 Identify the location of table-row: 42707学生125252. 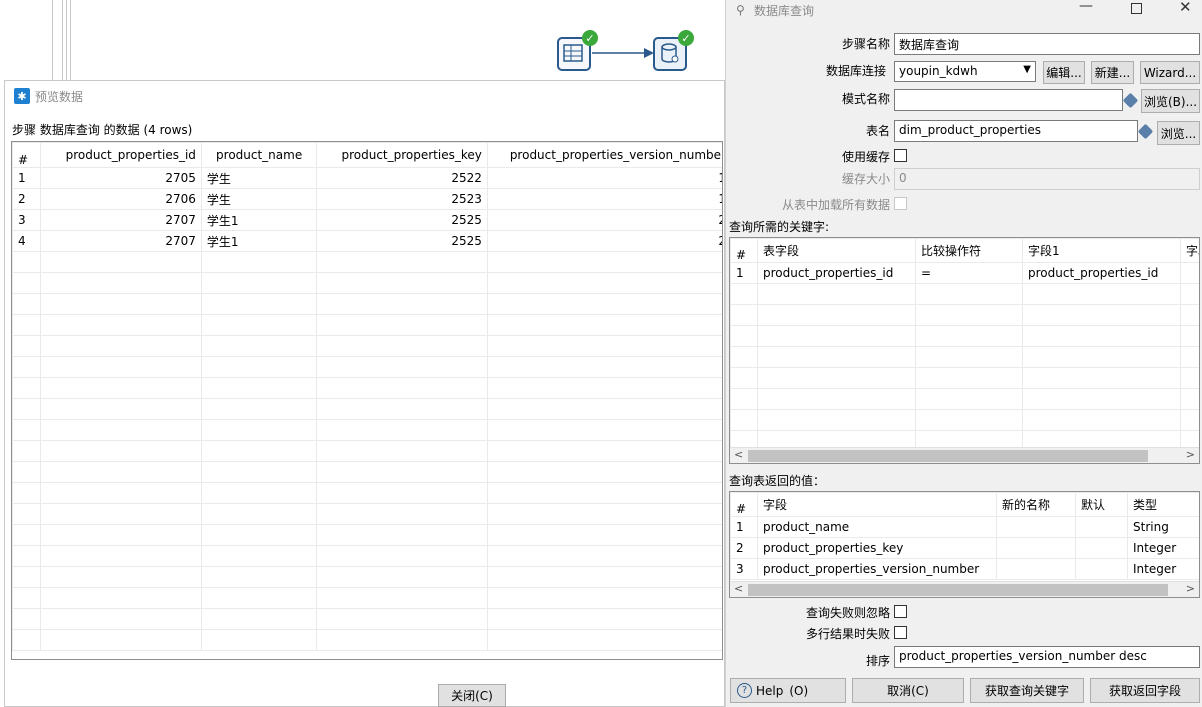
(367, 241).